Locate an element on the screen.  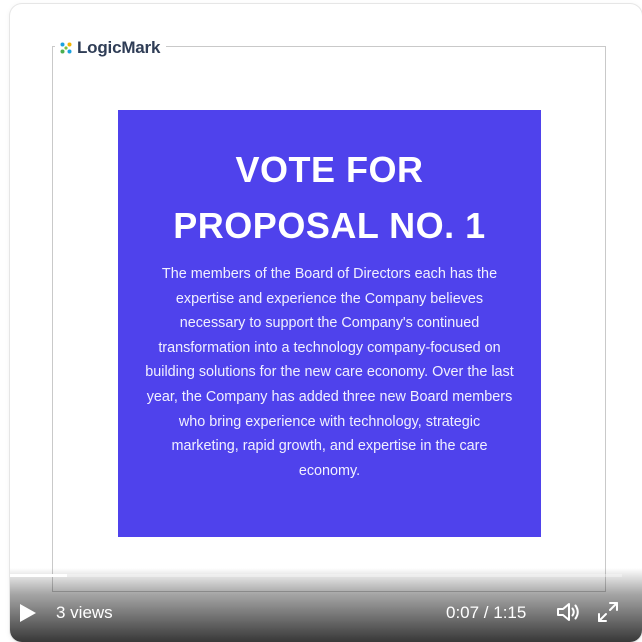
play-icon is located at coordinates (28, 613).